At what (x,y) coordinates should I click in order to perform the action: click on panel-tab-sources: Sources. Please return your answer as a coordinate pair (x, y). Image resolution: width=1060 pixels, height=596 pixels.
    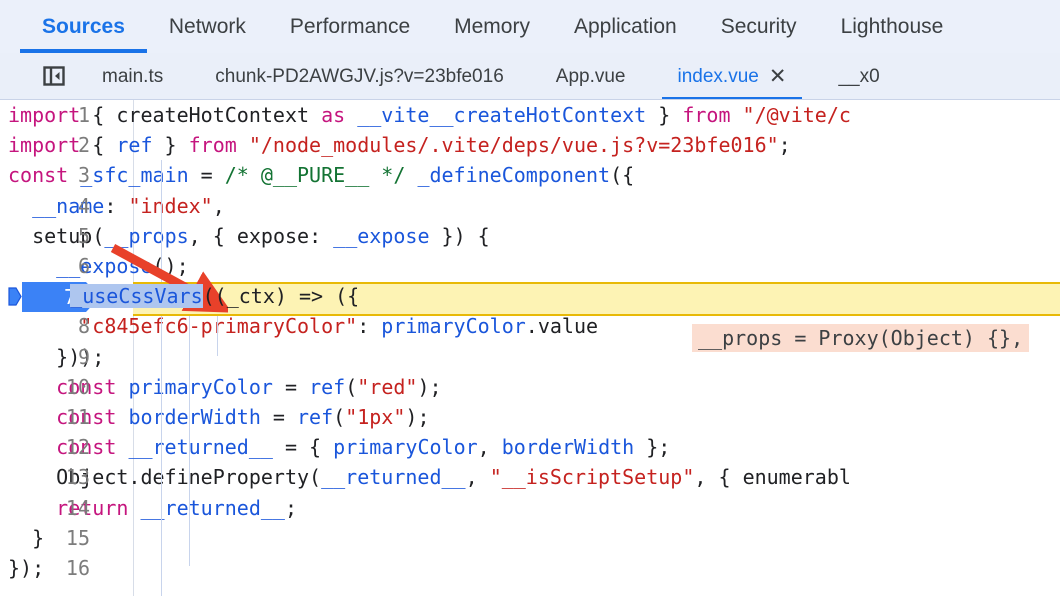
    Looking at the image, I should click on (83, 26).